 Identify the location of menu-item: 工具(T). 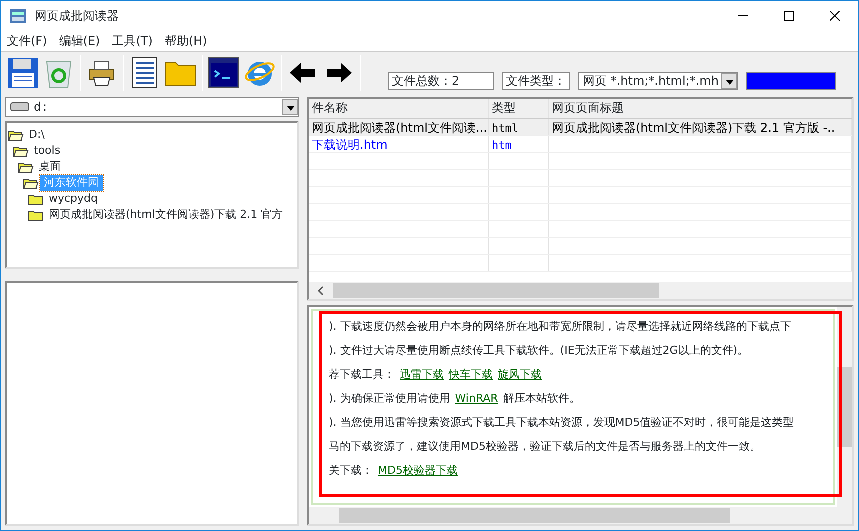
(132, 41).